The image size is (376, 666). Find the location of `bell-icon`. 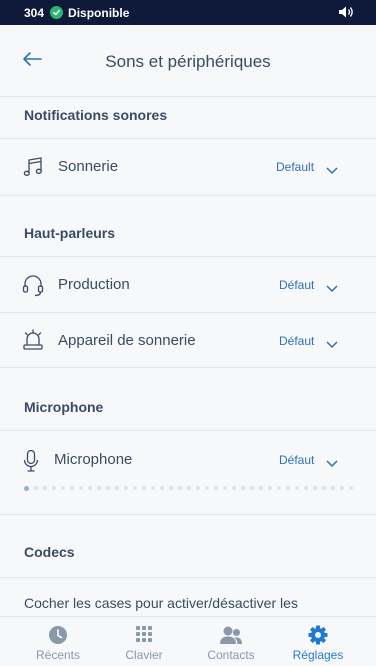

bell-icon is located at coordinates (33, 342).